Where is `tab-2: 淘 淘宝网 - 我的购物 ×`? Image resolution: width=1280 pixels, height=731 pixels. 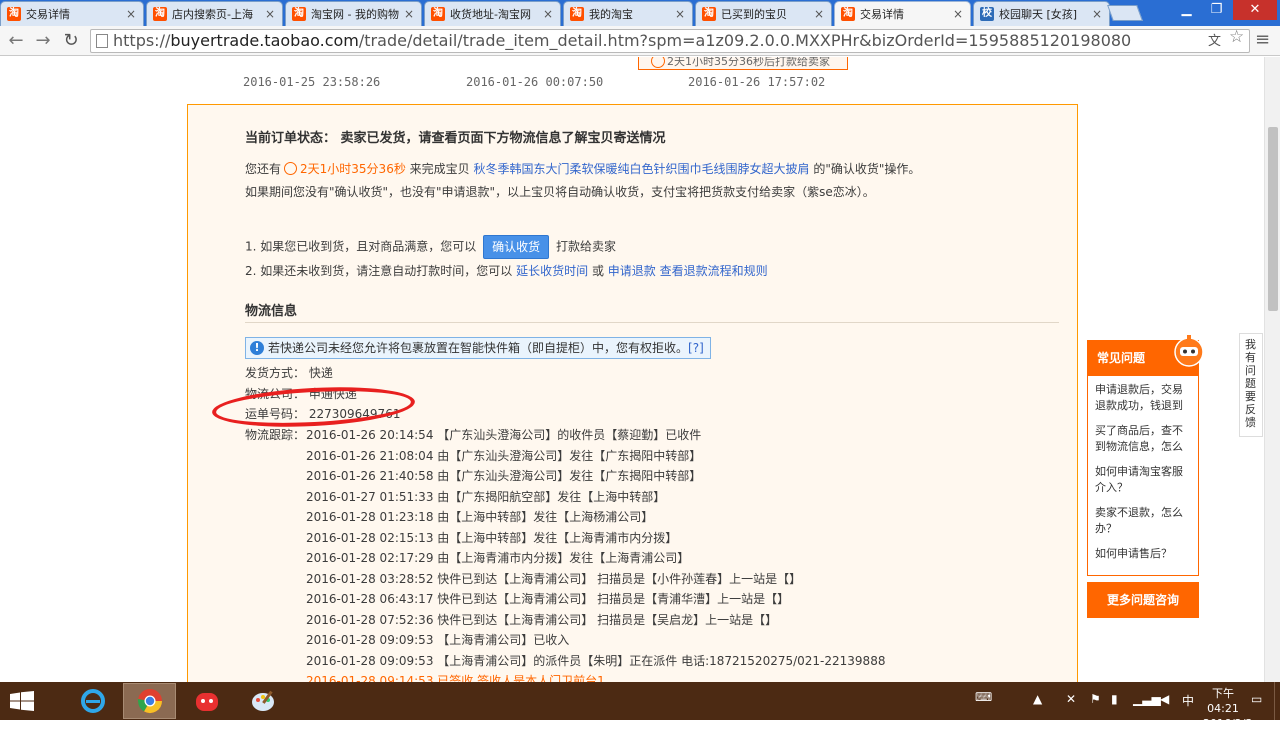
tab-2: 淘 淘宝网 - 我的购物 × is located at coordinates (353, 13).